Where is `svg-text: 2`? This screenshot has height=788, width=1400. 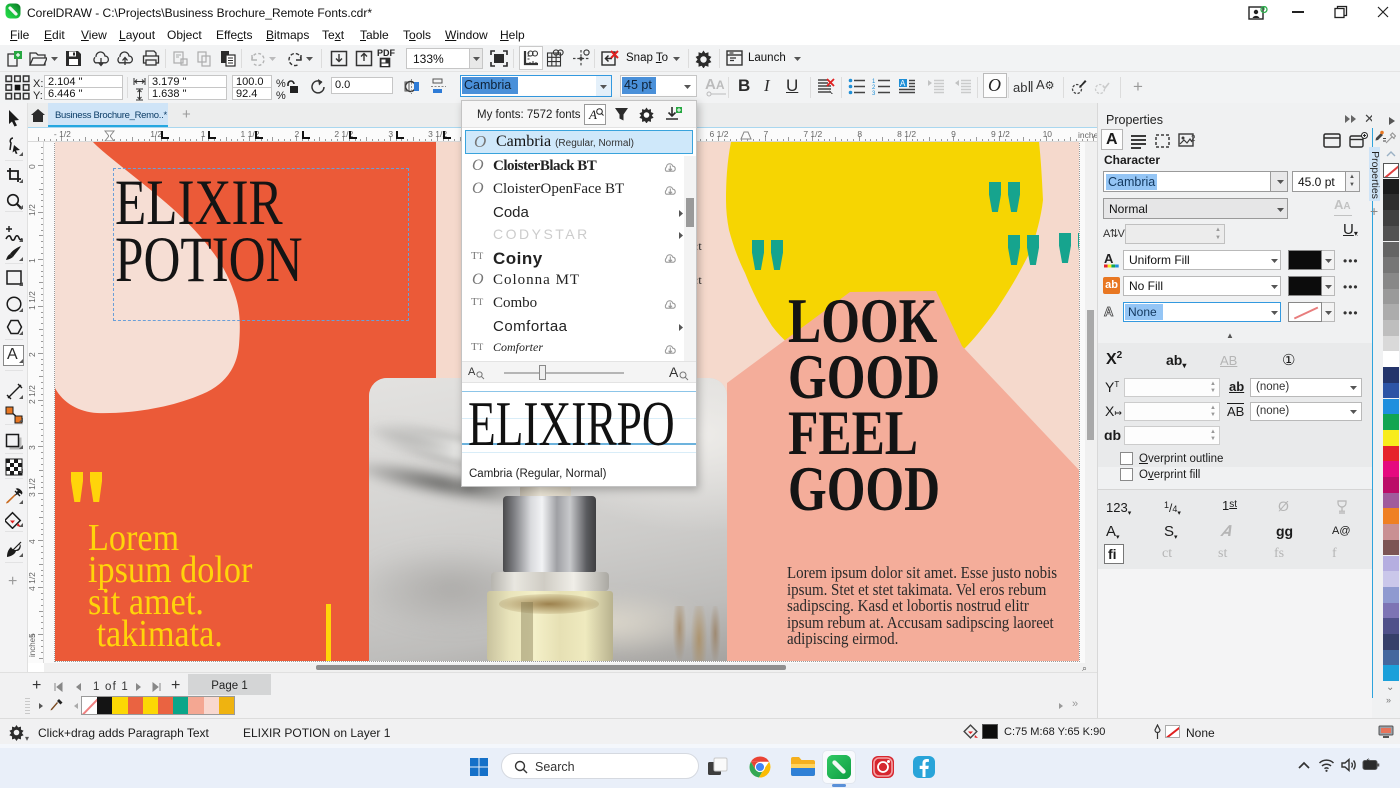 svg-text: 2 is located at coordinates (1193, 138).